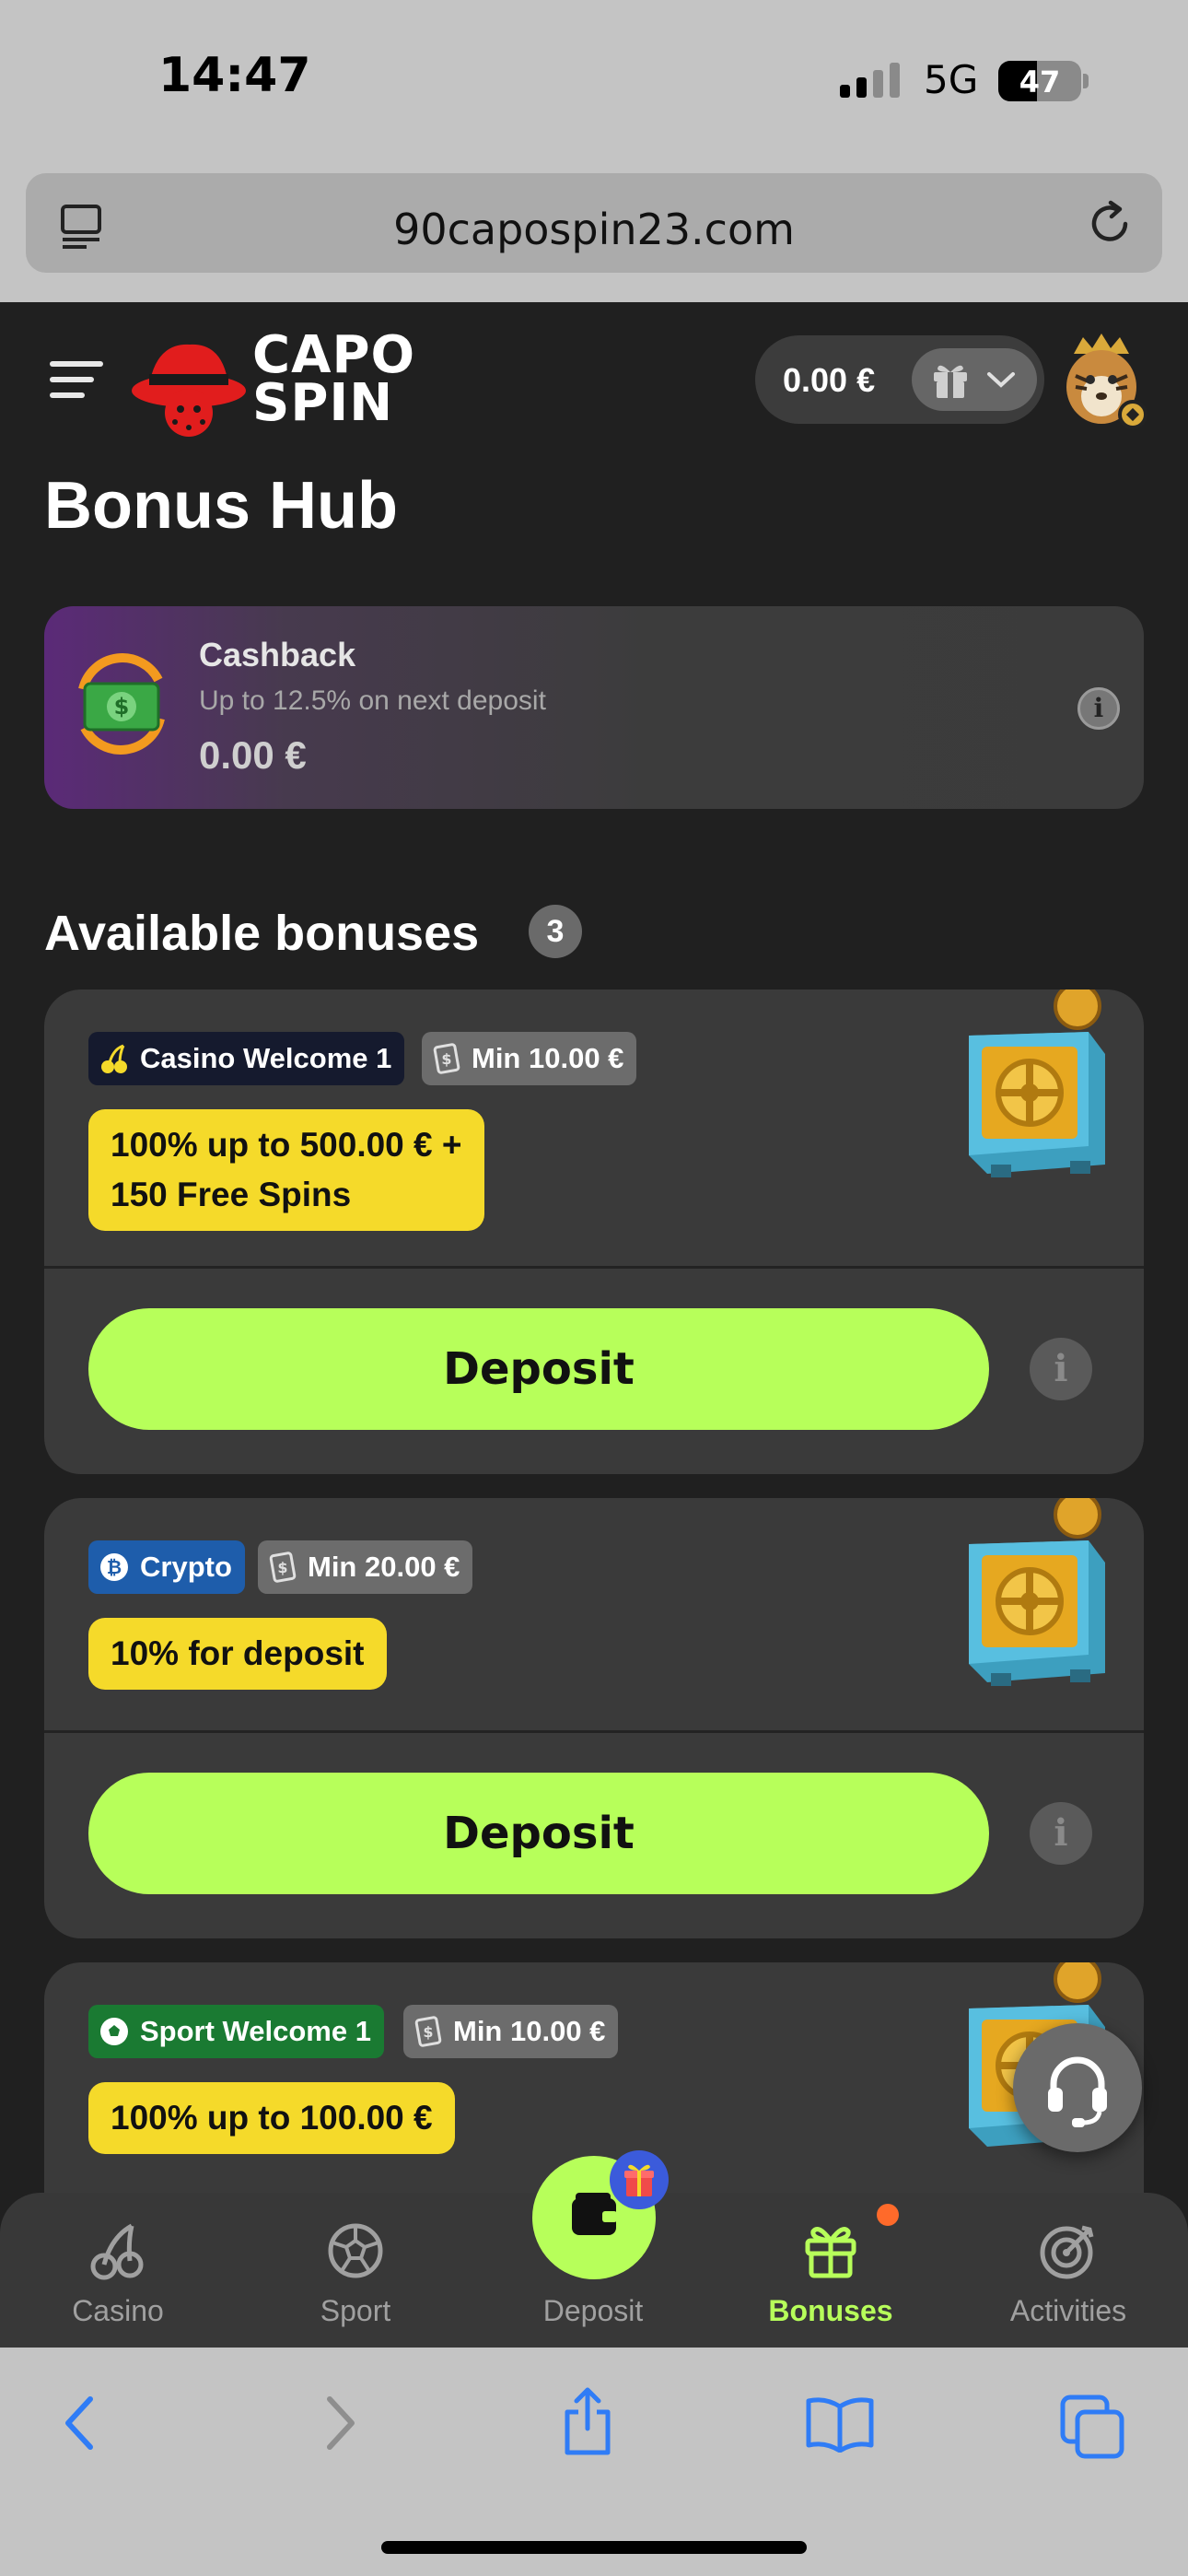 This screenshot has height=2576, width=1188. I want to click on fedora-hat-icon, so click(189, 390).